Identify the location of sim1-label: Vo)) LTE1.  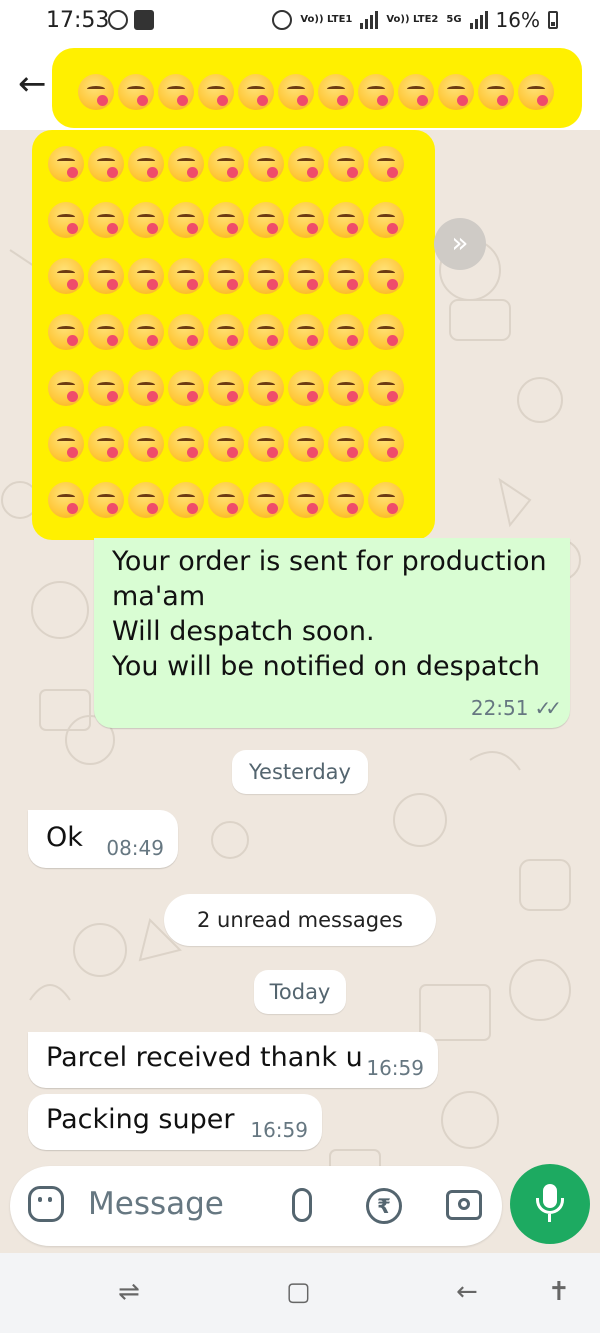
(326, 19).